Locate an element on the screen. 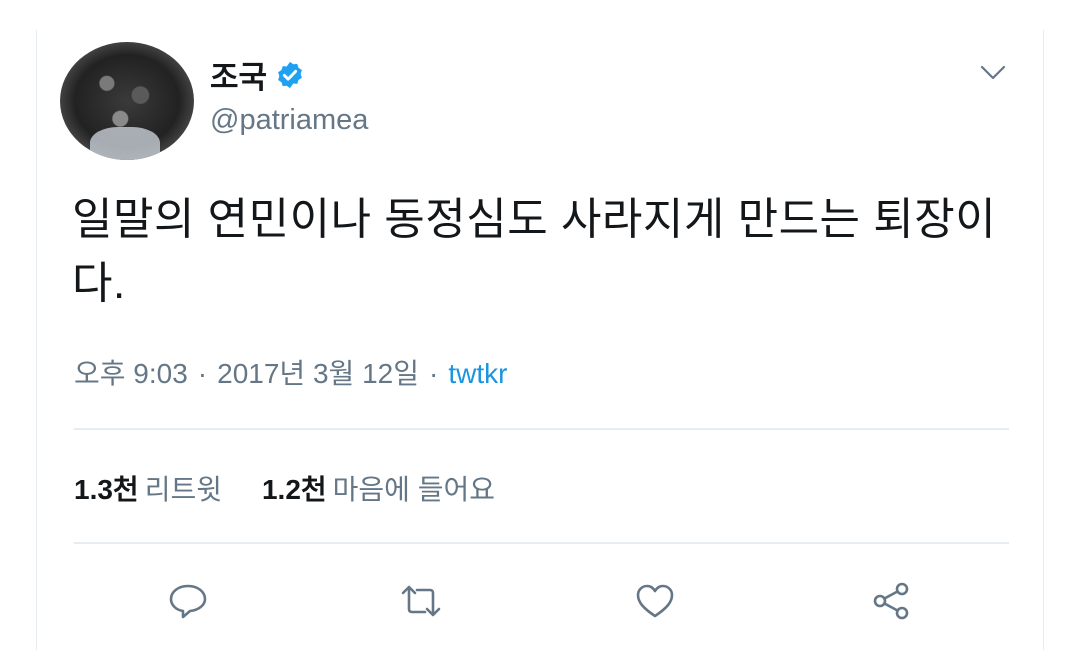 This screenshot has width=1080, height=667. tweet-stats: 1.3천 리트윗 1.2천 마음에 들어요 is located at coordinates (284, 488).